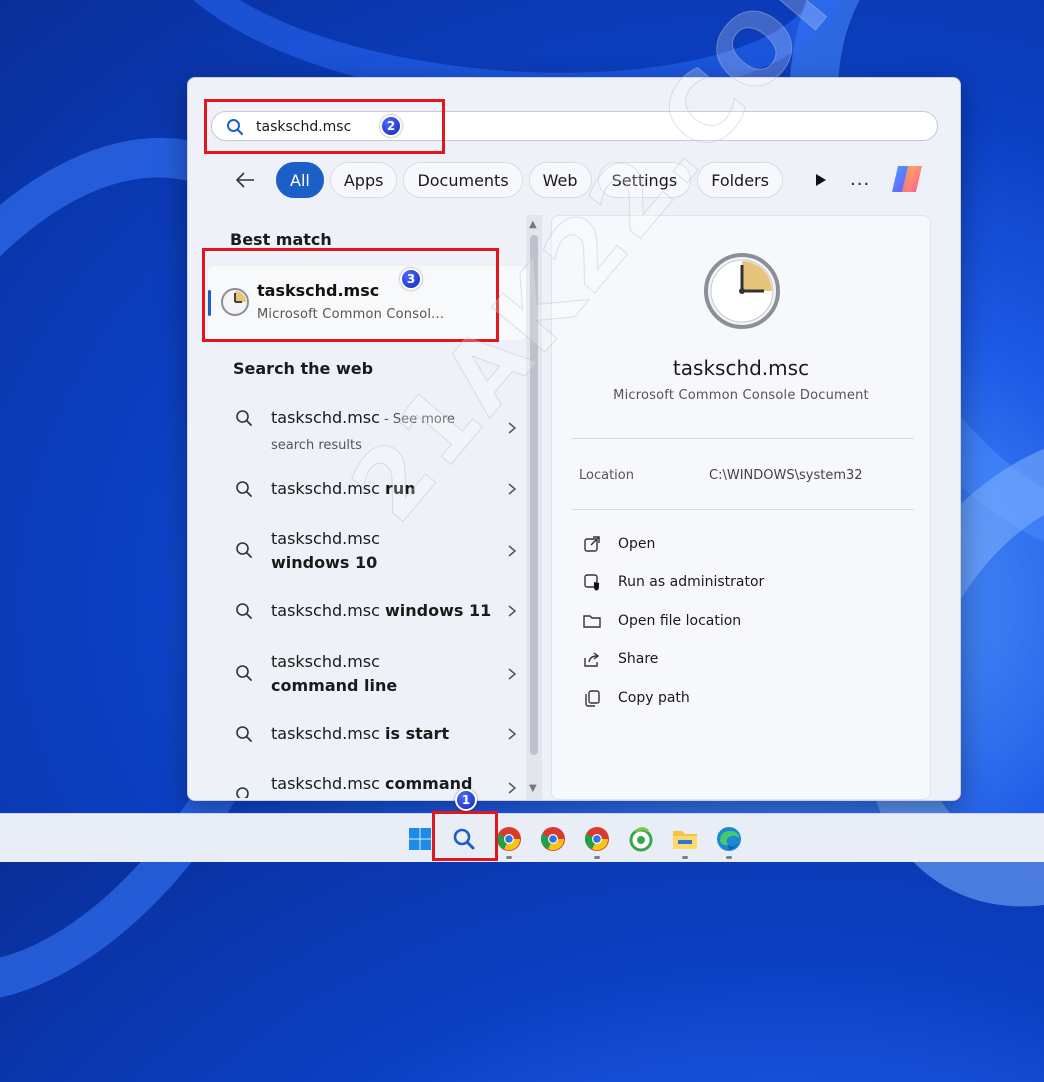 The width and height of the screenshot is (1044, 1082). I want to click on best-match-heading: Best match, so click(281, 239).